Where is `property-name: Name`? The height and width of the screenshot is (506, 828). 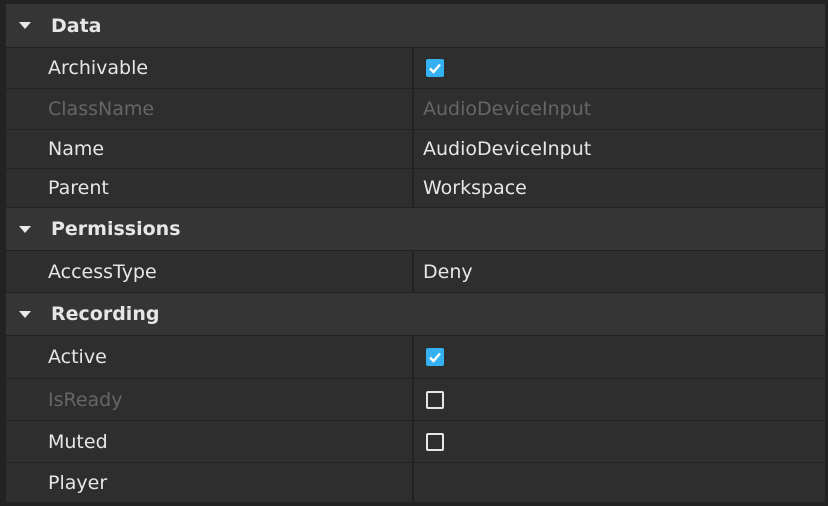
property-name: Name is located at coordinates (209, 149).